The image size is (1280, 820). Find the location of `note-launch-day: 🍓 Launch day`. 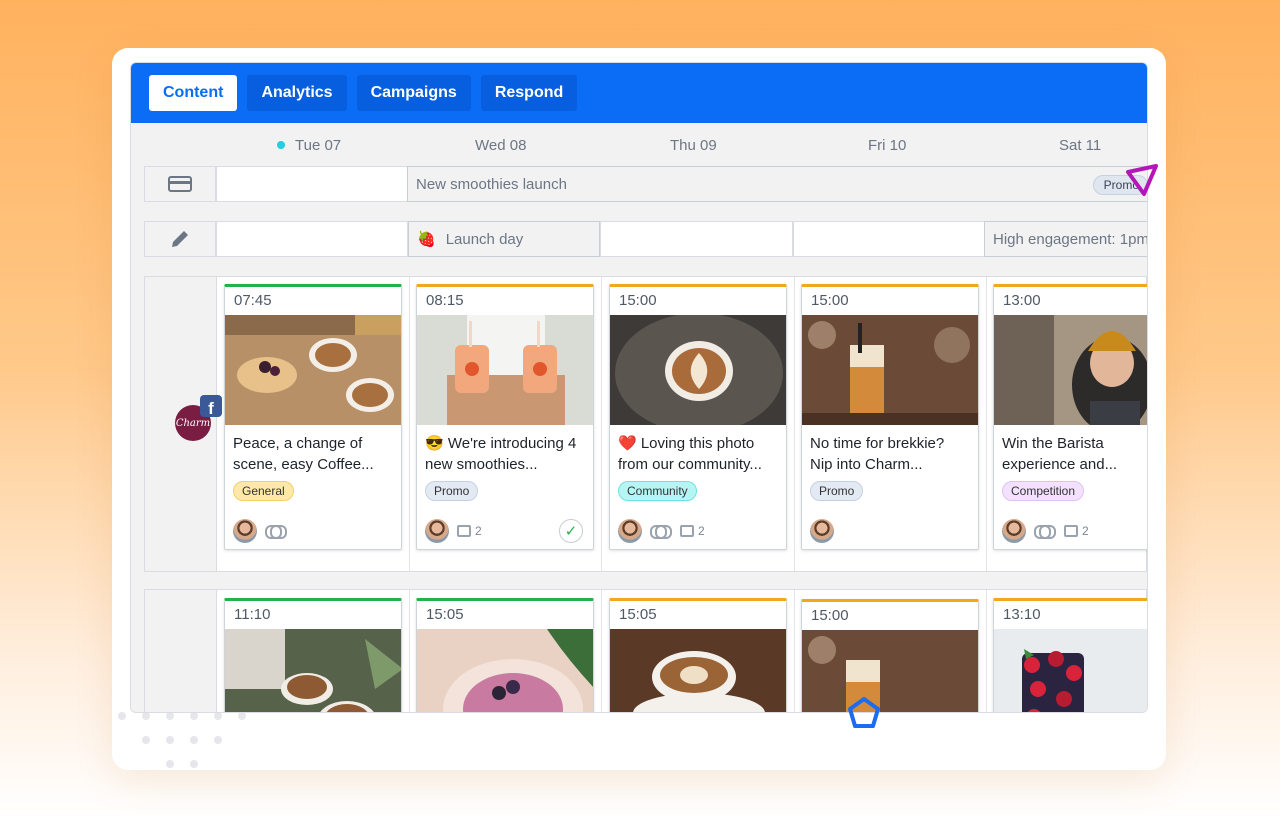

note-launch-day: 🍓 Launch day is located at coordinates (504, 239).